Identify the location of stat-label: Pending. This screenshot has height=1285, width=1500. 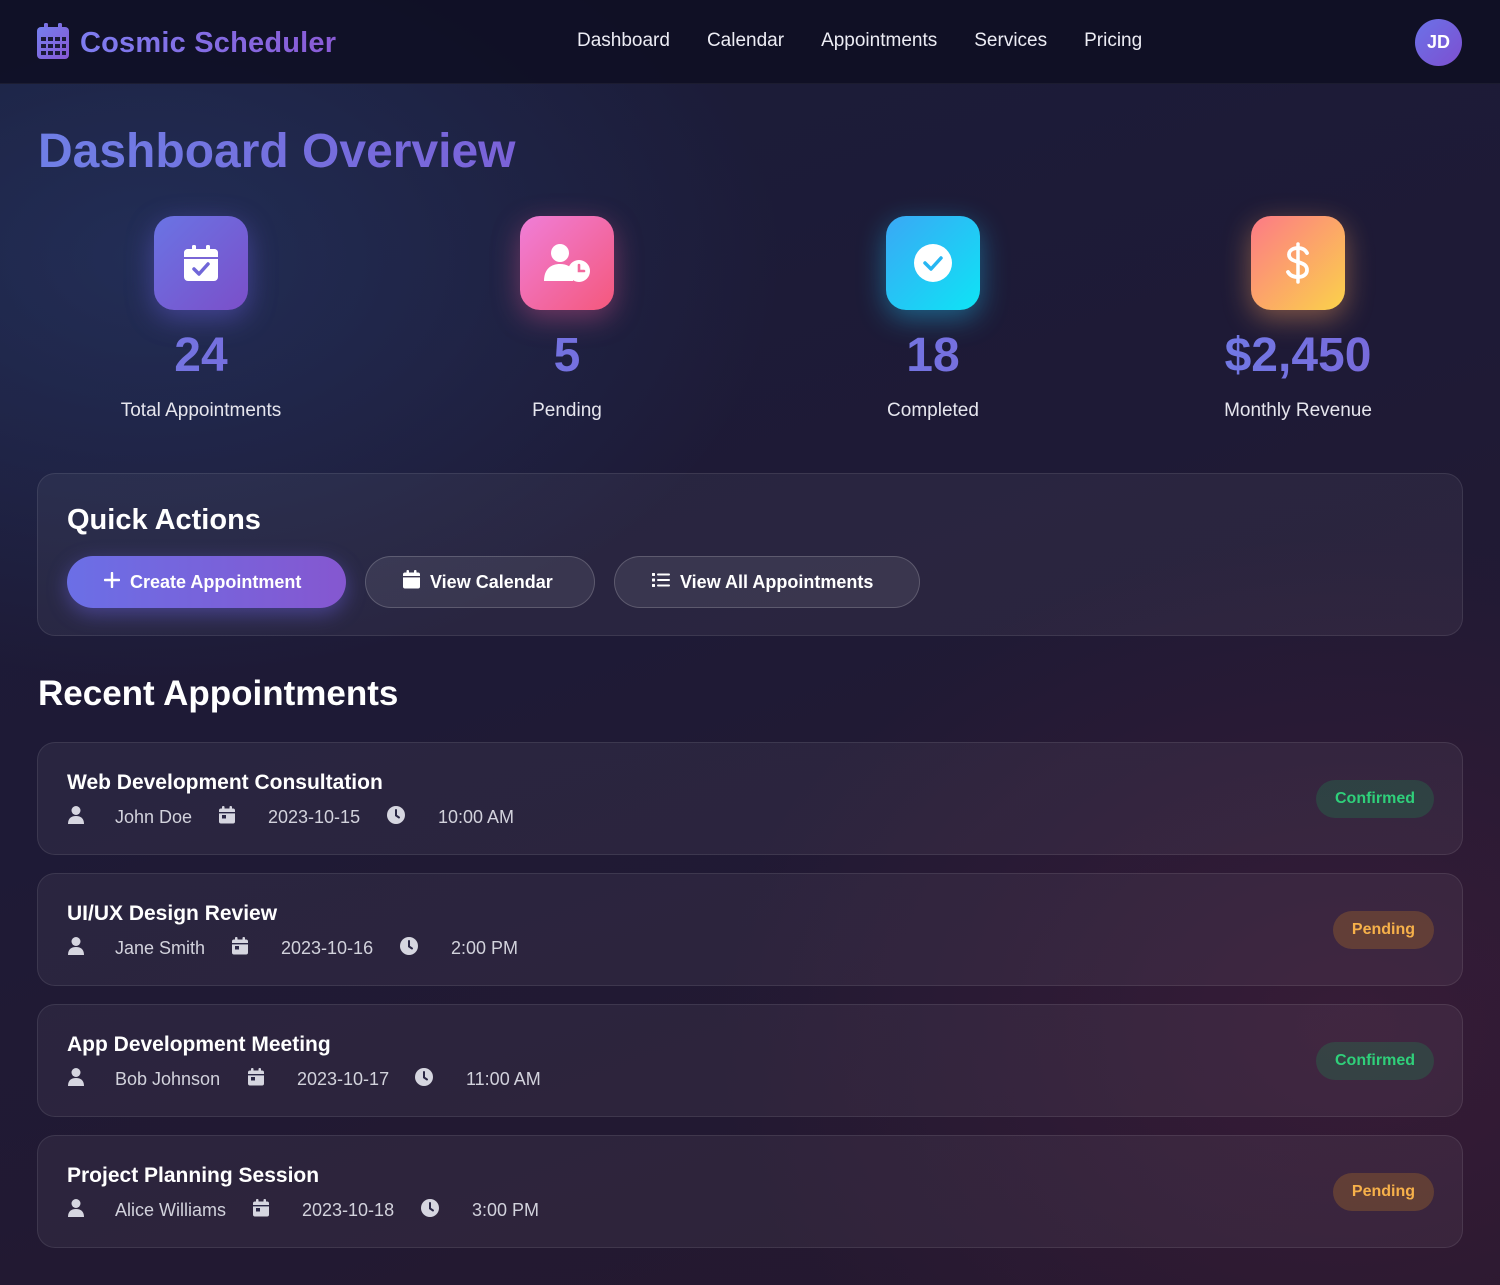
(567, 410).